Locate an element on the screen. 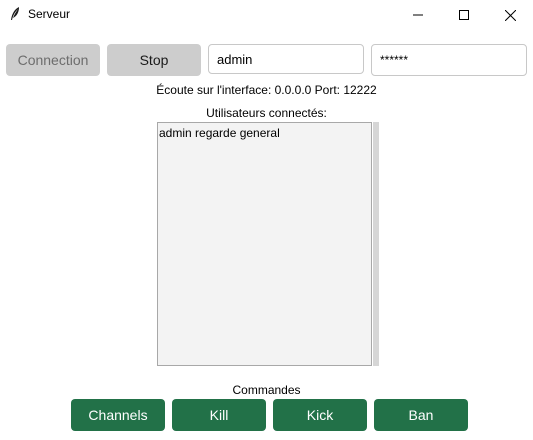 Image resolution: width=533 pixels, height=440 pixels. users-list-scrollbar is located at coordinates (376, 244).